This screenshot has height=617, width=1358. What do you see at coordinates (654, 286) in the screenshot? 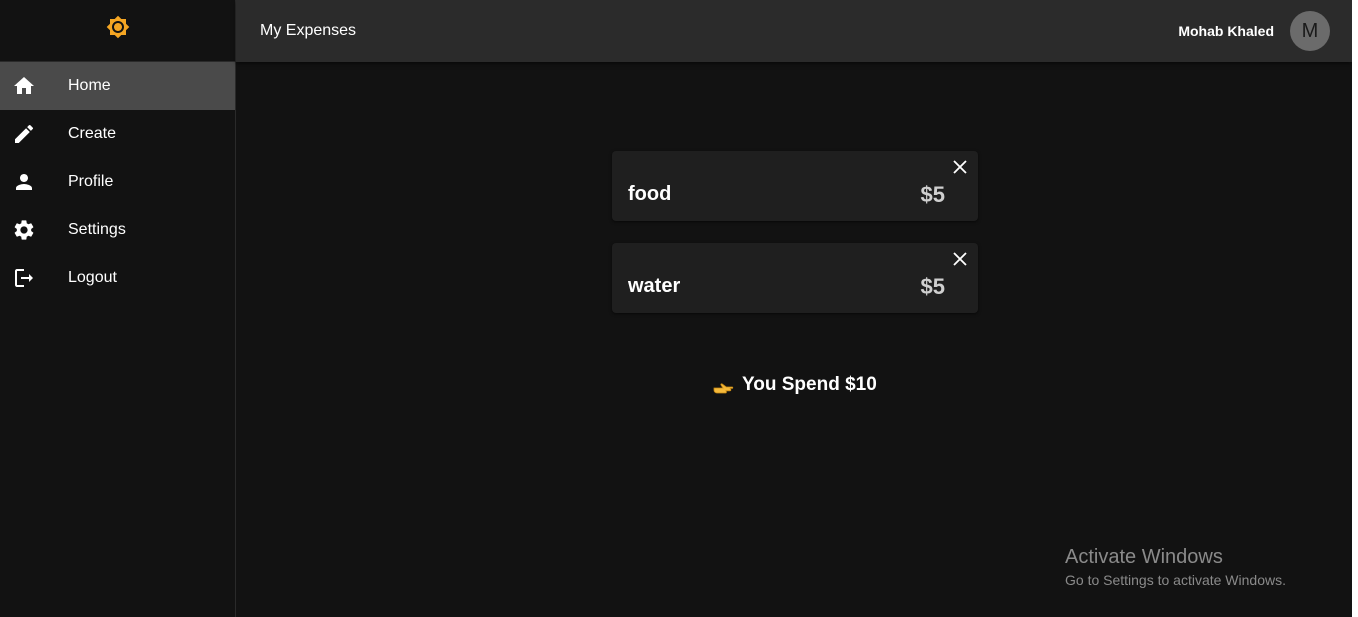
I see `expense-name: water` at bounding box center [654, 286].